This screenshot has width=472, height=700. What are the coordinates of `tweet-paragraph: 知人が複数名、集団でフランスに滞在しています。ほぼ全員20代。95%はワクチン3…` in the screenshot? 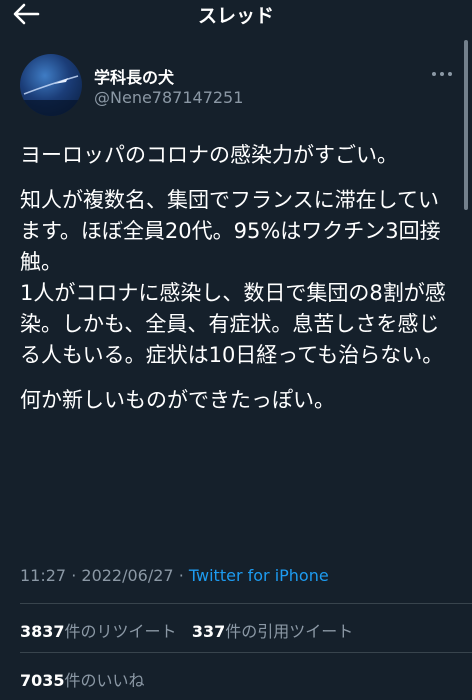 It's located at (230, 231).